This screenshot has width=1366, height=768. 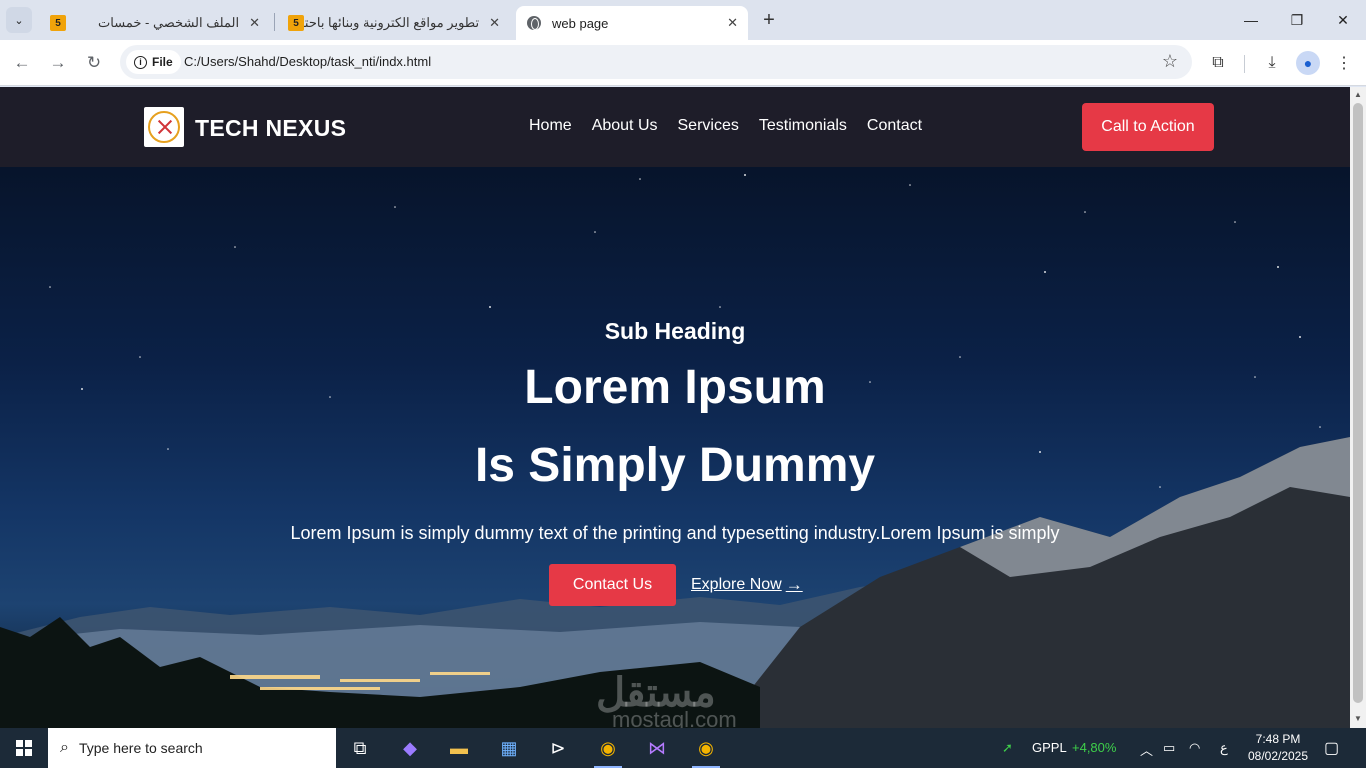 I want to click on nav-contact: Contact, so click(x=894, y=126).